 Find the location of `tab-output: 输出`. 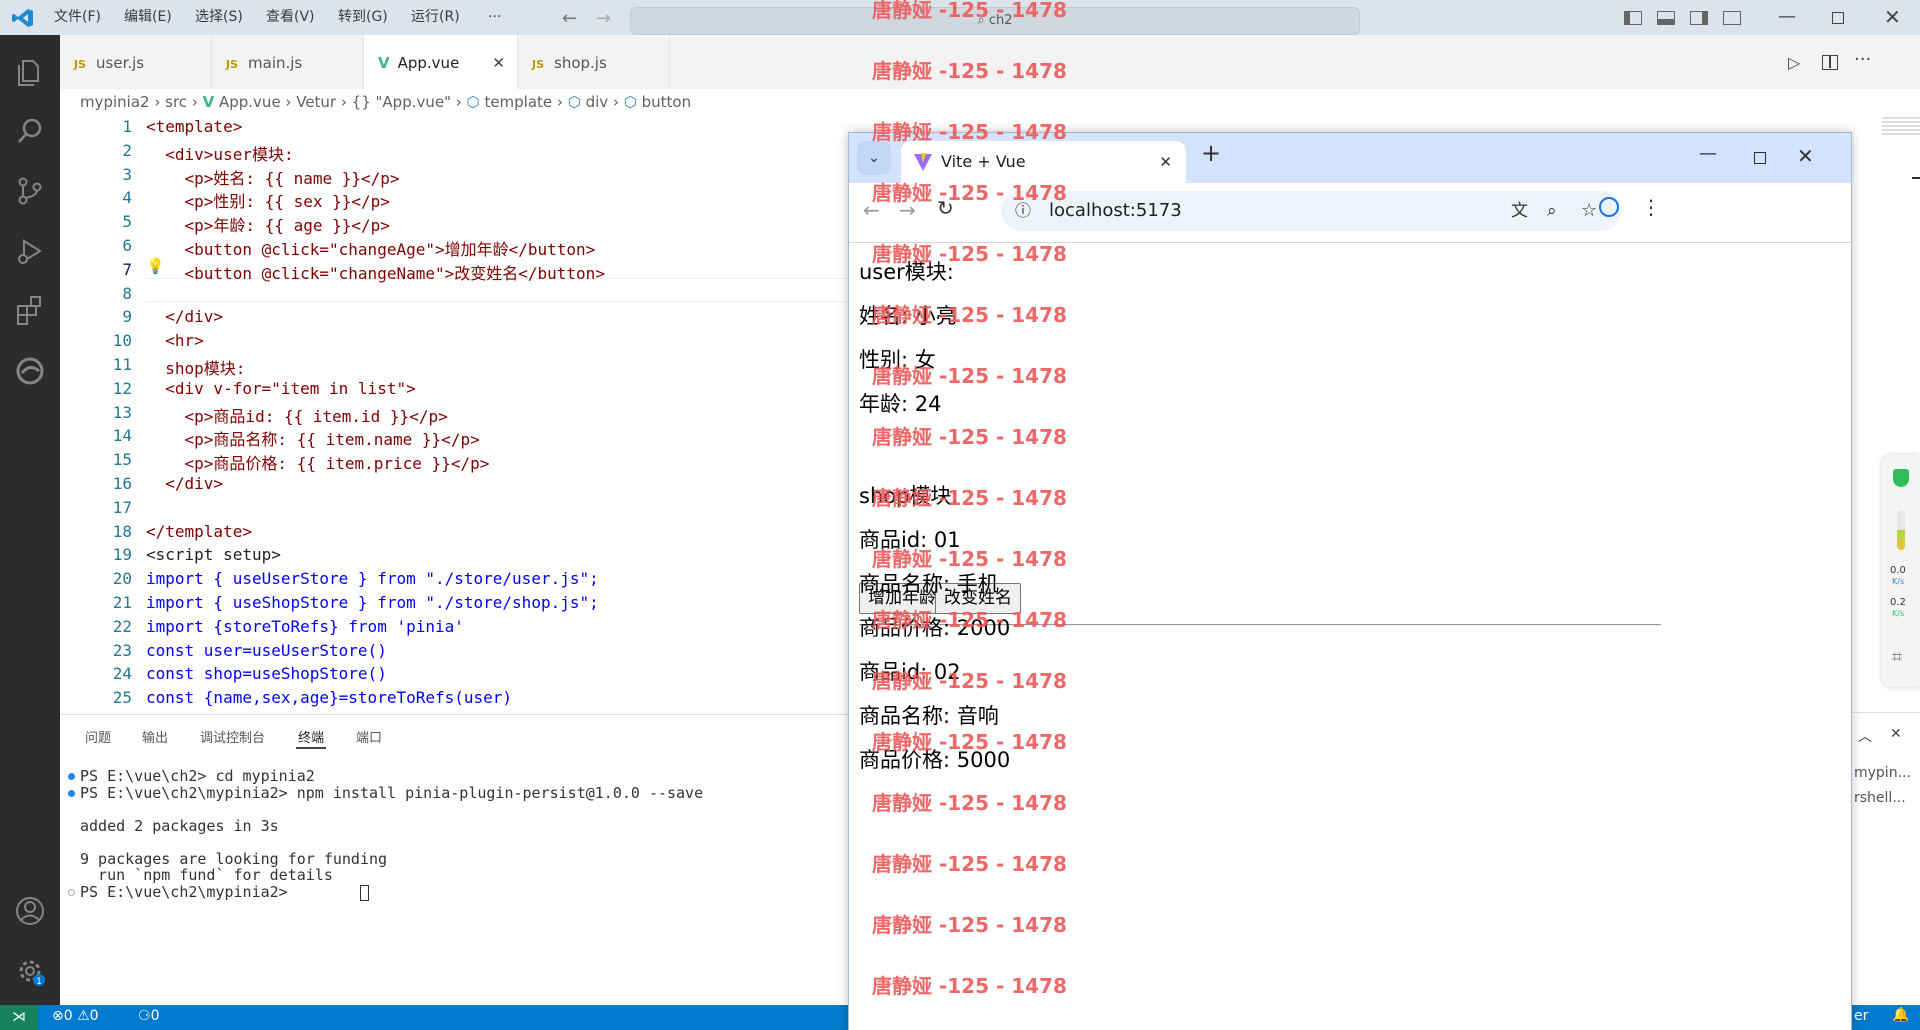

tab-output: 输出 is located at coordinates (155, 736).